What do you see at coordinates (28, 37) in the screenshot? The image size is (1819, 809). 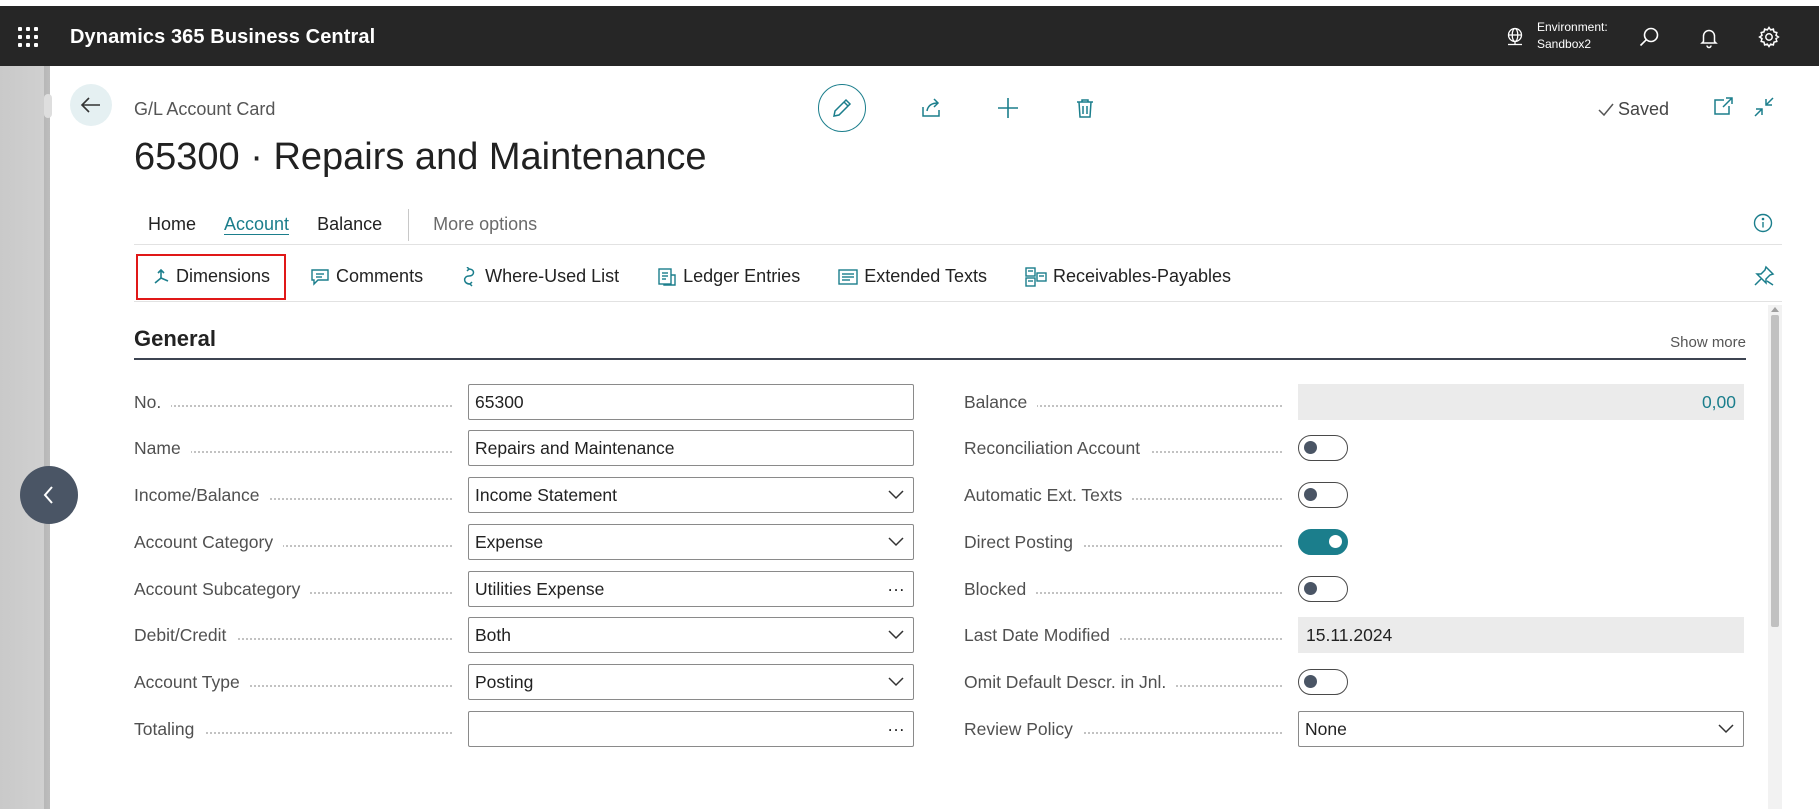 I see `app-launcher-icon` at bounding box center [28, 37].